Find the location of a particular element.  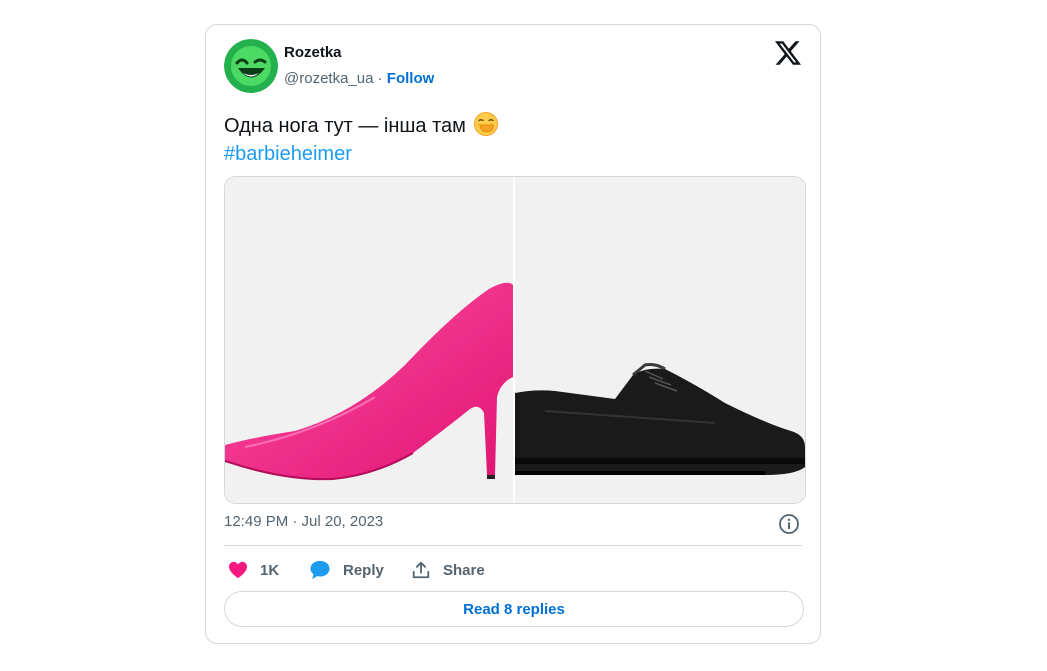

reply-button: Reply is located at coordinates (346, 570).